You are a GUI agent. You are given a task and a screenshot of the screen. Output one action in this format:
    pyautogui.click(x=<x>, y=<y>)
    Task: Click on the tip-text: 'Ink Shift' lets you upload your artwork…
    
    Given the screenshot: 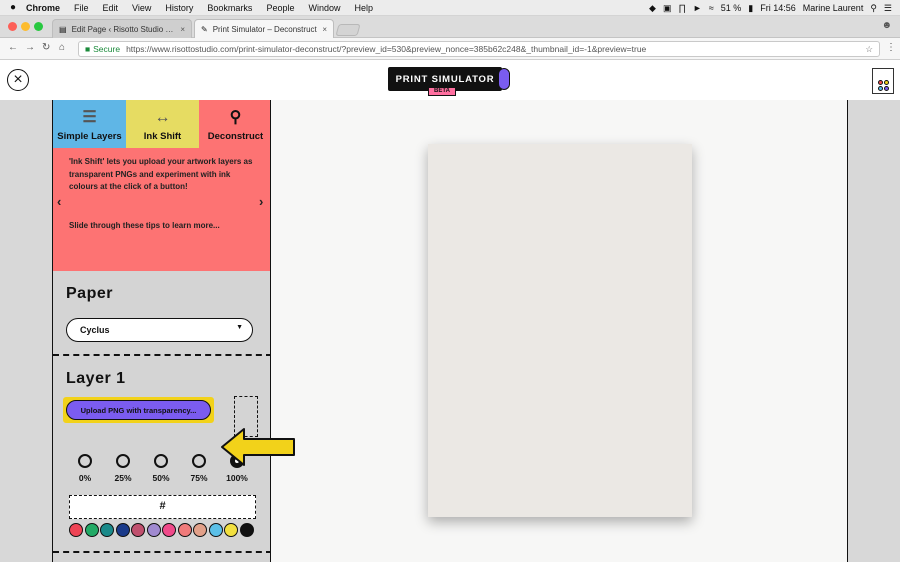 What is the action you would take?
    pyautogui.click(x=161, y=174)
    